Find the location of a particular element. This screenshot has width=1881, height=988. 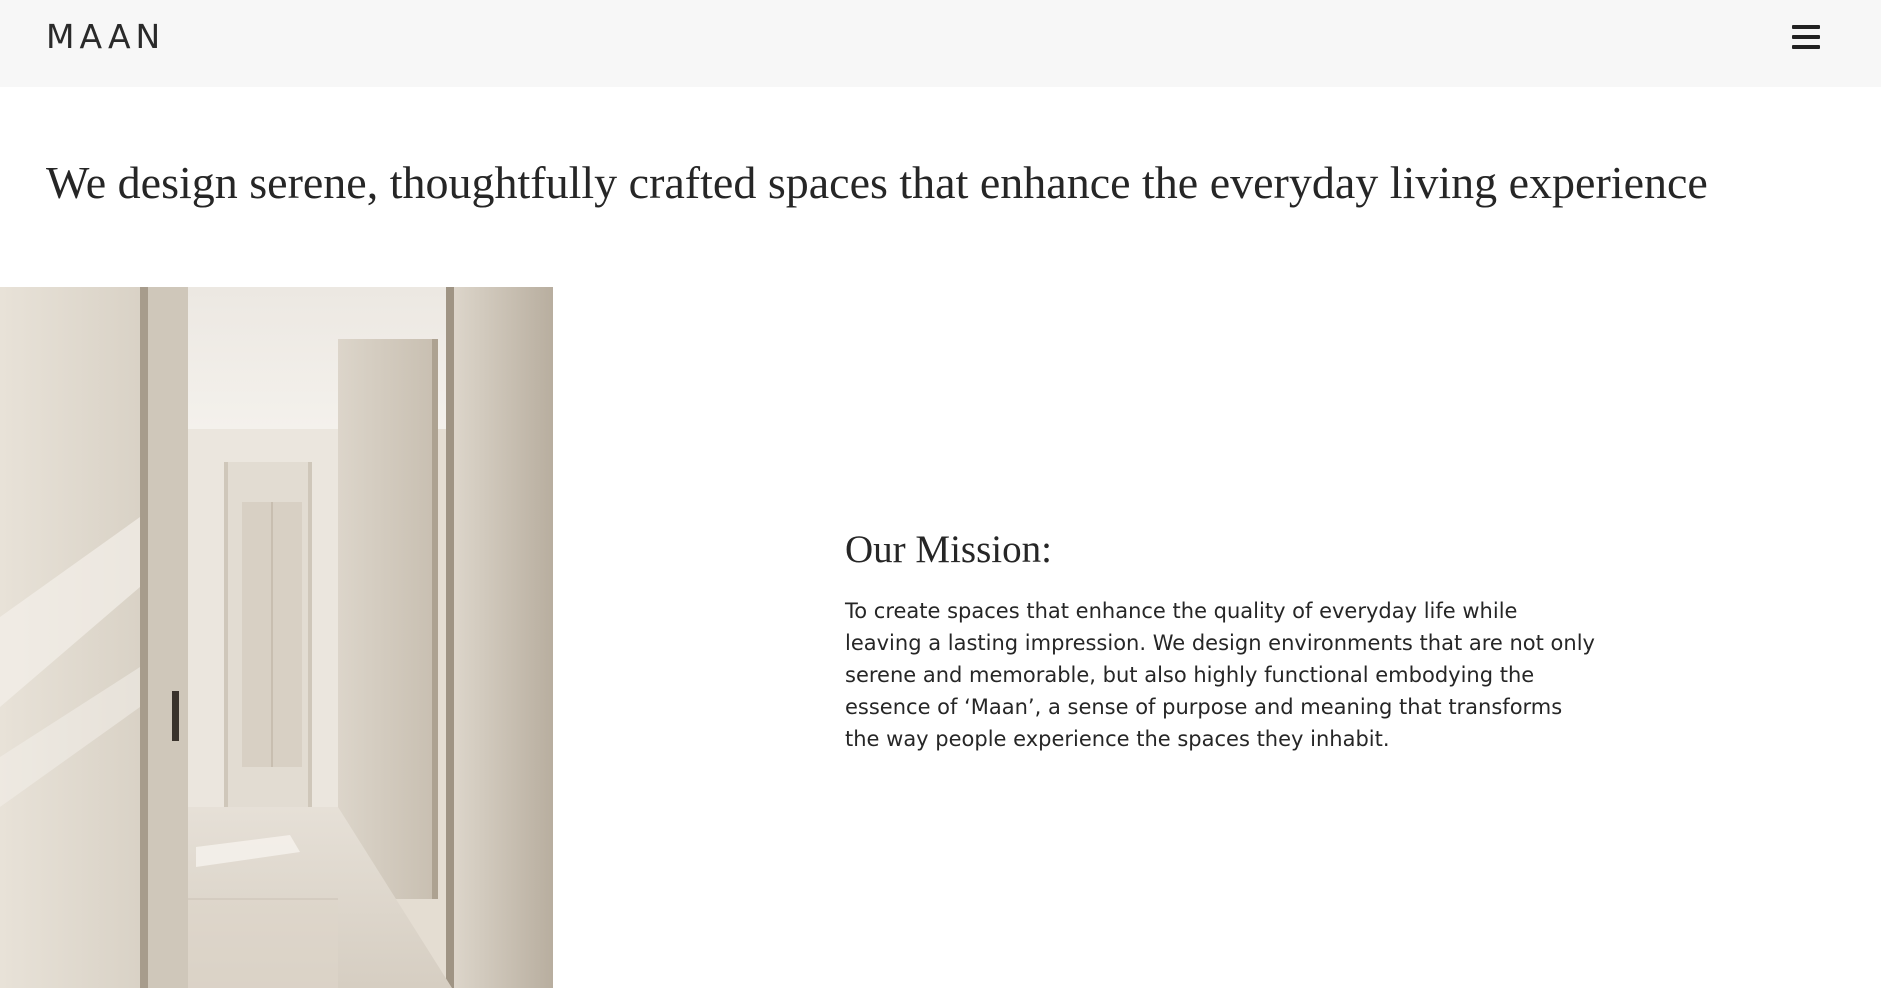

hamburger-menu-icon is located at coordinates (1806, 37).